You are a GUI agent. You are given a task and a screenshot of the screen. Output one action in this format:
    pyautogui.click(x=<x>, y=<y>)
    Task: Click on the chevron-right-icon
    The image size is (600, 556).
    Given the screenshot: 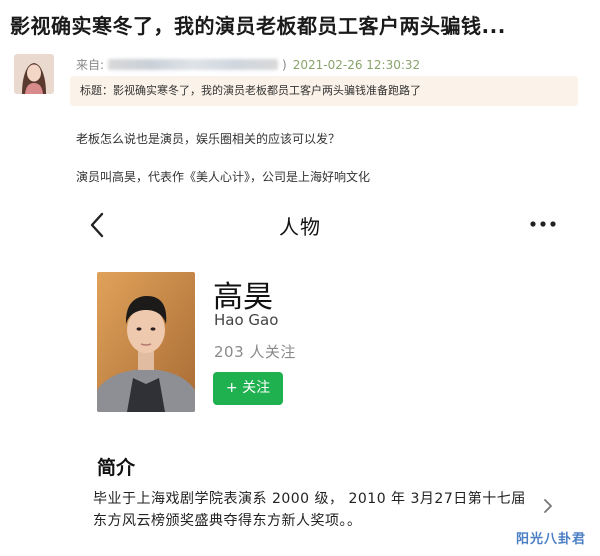 What is the action you would take?
    pyautogui.click(x=548, y=506)
    